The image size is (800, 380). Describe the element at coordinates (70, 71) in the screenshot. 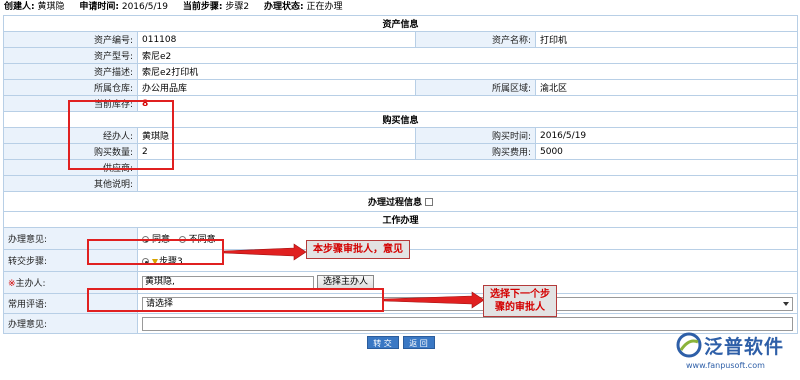

I see `asset-desc-label: 资产描述:` at that location.